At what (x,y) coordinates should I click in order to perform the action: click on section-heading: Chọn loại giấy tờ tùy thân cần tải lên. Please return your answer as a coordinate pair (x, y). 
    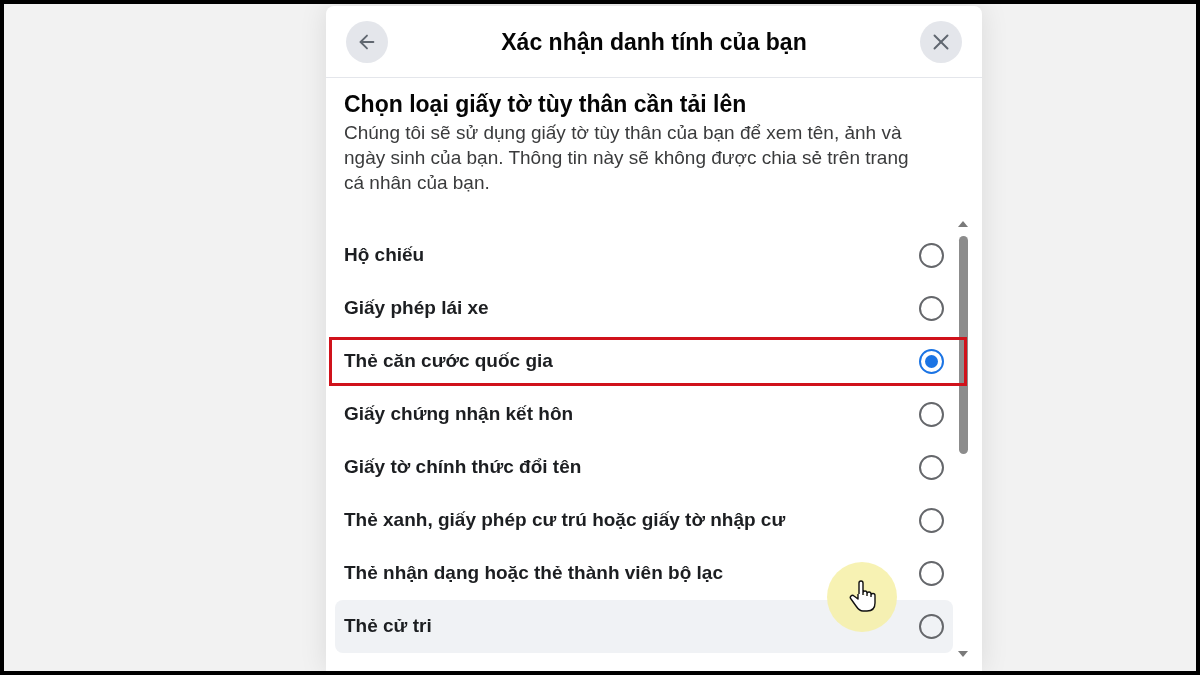
    Looking at the image, I should click on (546, 104).